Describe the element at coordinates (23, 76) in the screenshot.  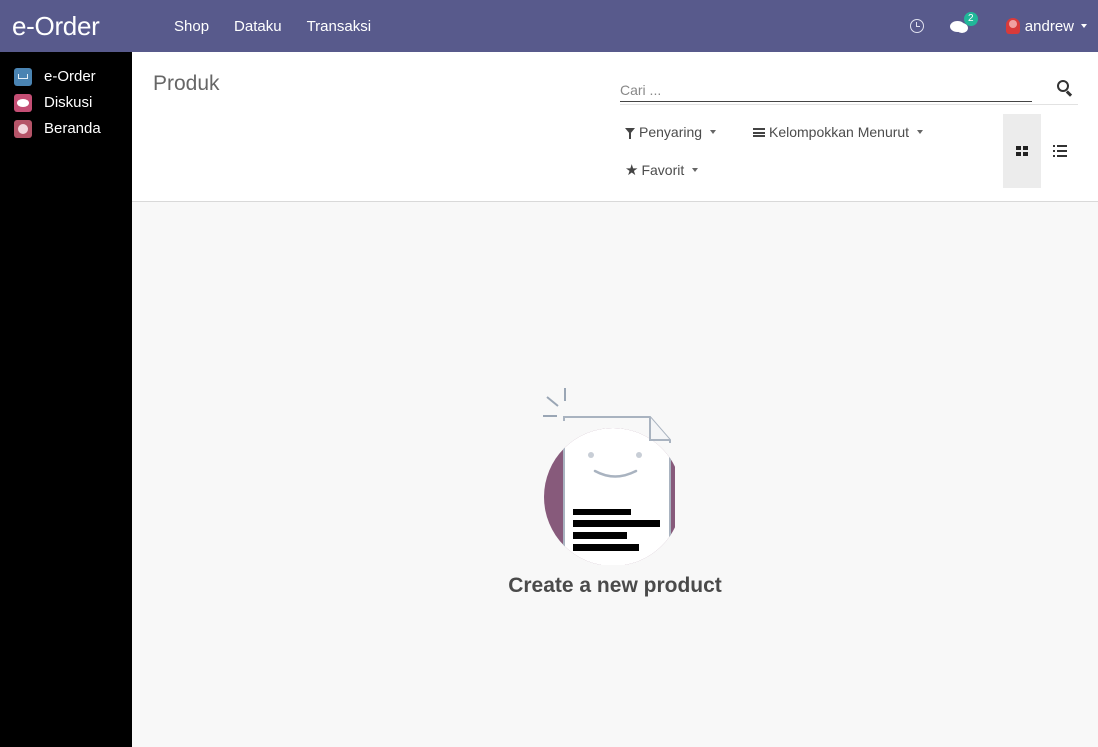
I see `cart-icon` at that location.